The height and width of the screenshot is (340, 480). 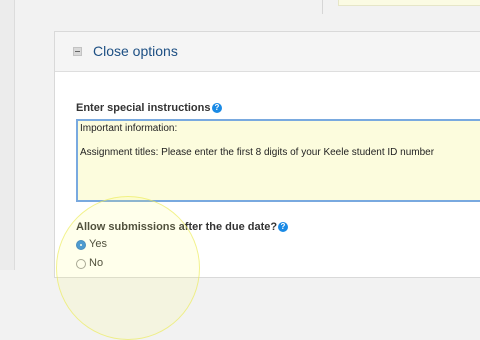 I want to click on instructions-label: Enter special instructions, so click(x=143, y=108).